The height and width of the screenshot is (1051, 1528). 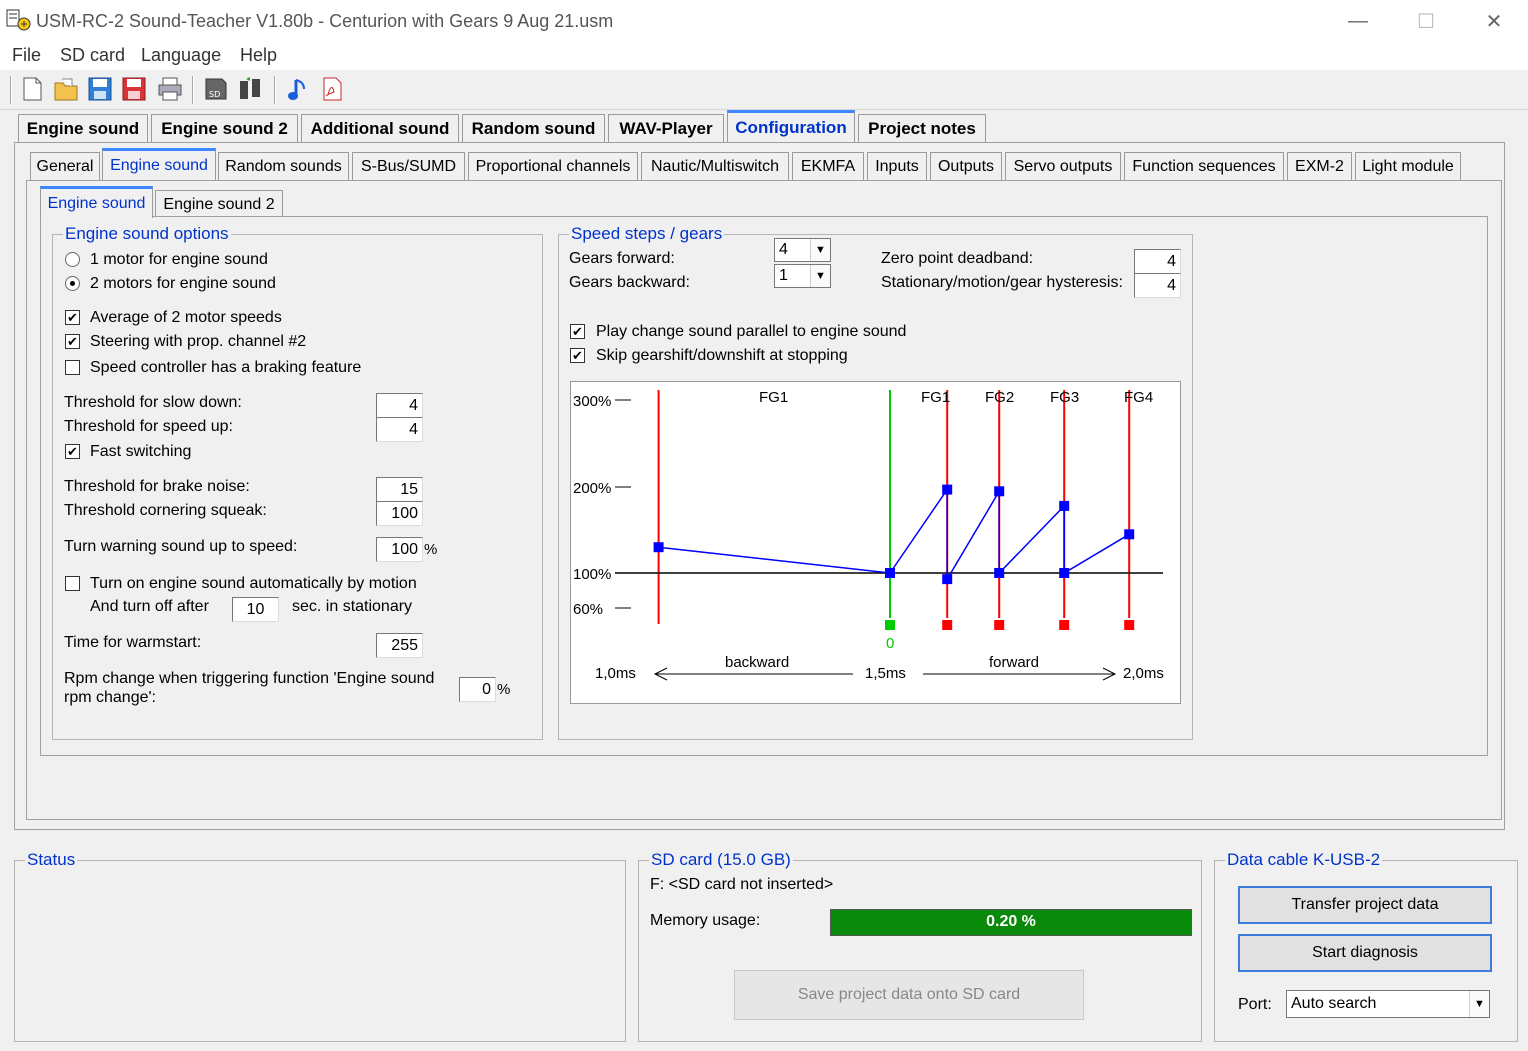 What do you see at coordinates (922, 128) in the screenshot?
I see `tab-project-notes: Project notes` at bounding box center [922, 128].